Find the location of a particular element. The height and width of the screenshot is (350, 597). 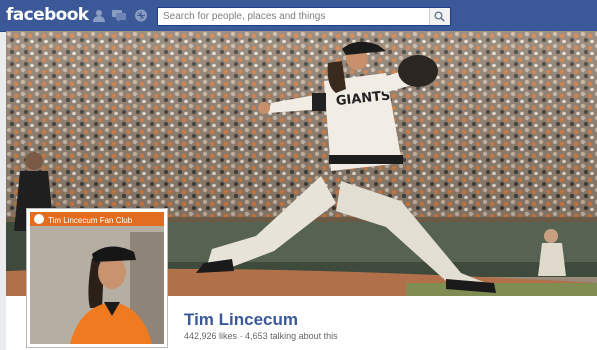

search-input is located at coordinates (297, 16).